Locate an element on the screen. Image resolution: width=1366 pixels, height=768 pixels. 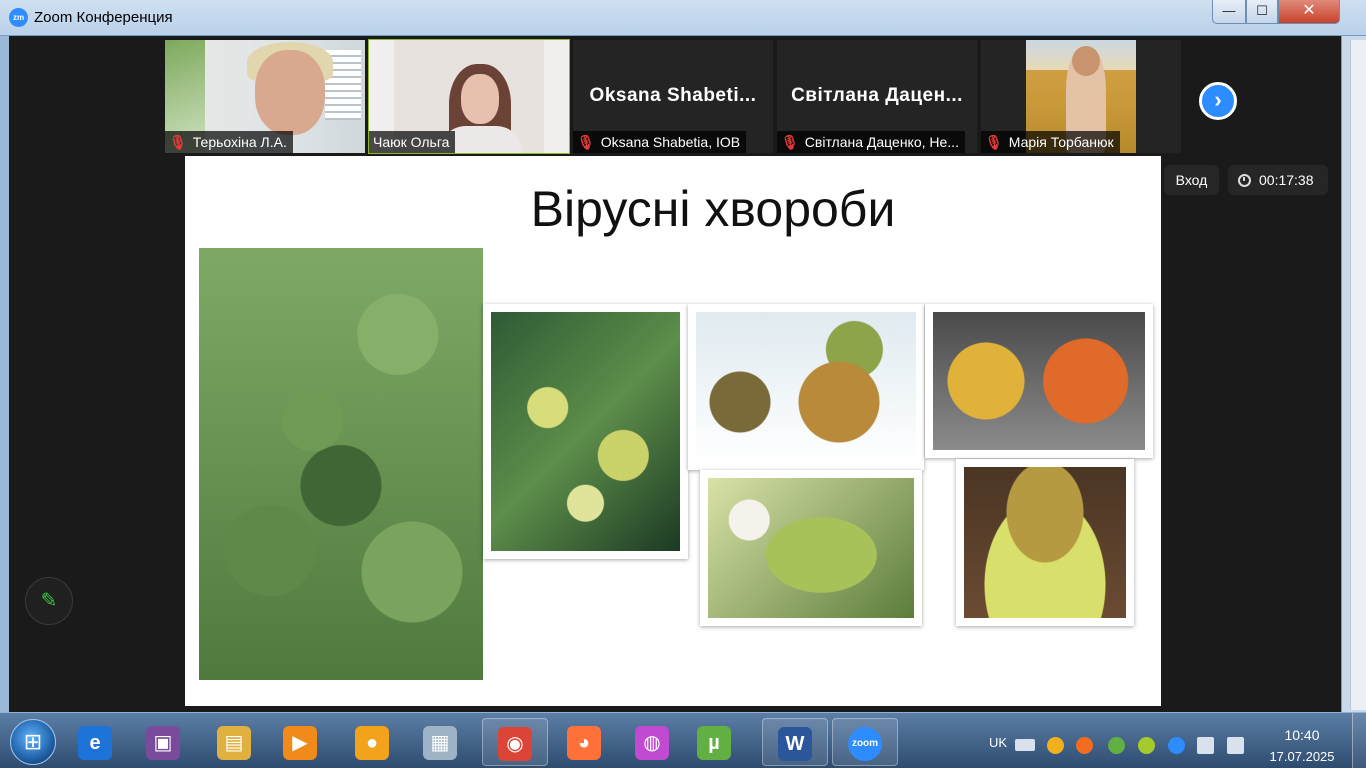
clock-date: 17.07.2025 is located at coordinates (1302, 756).